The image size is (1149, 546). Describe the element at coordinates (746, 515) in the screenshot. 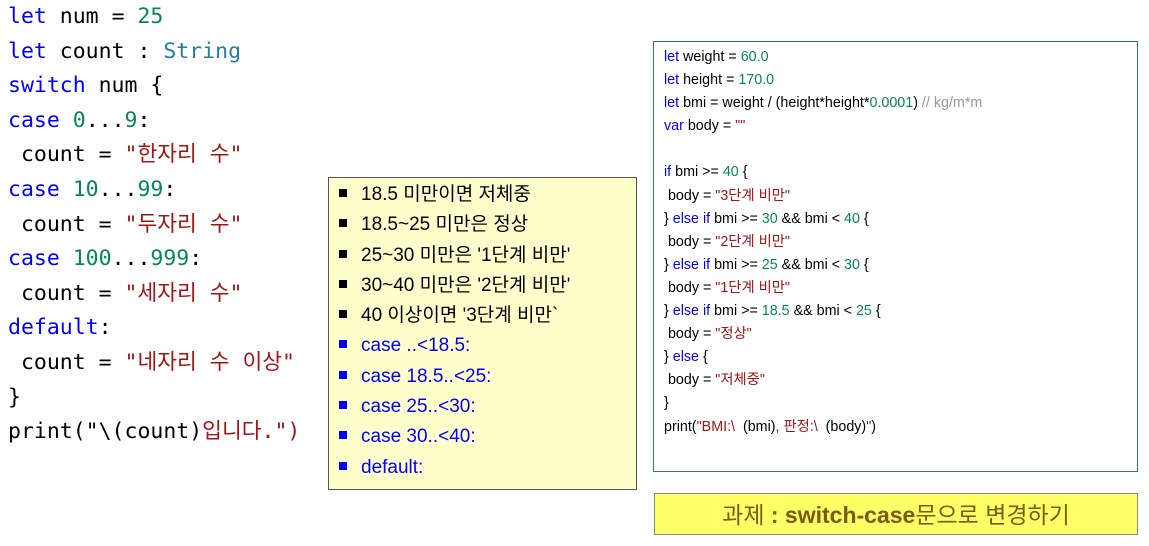

I see `banner-text: 과제` at that location.